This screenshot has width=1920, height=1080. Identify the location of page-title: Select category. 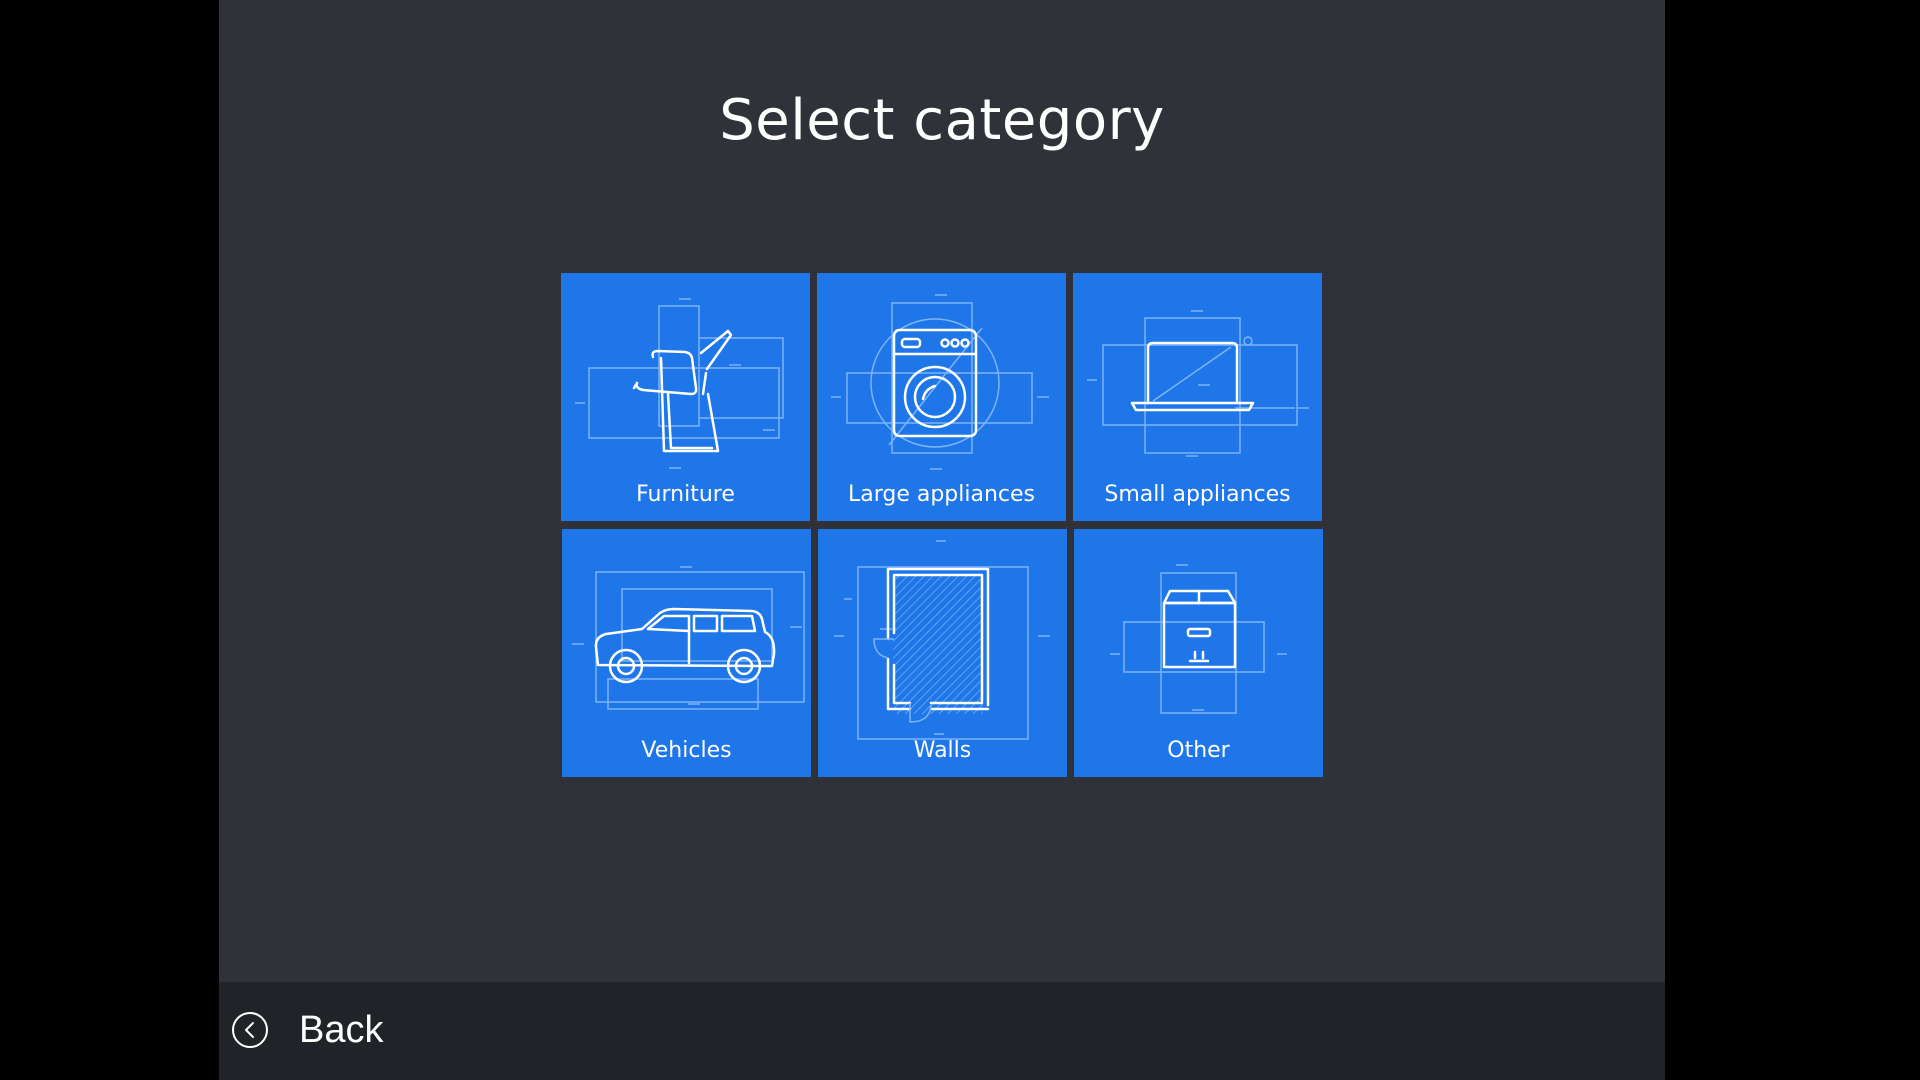
(942, 120).